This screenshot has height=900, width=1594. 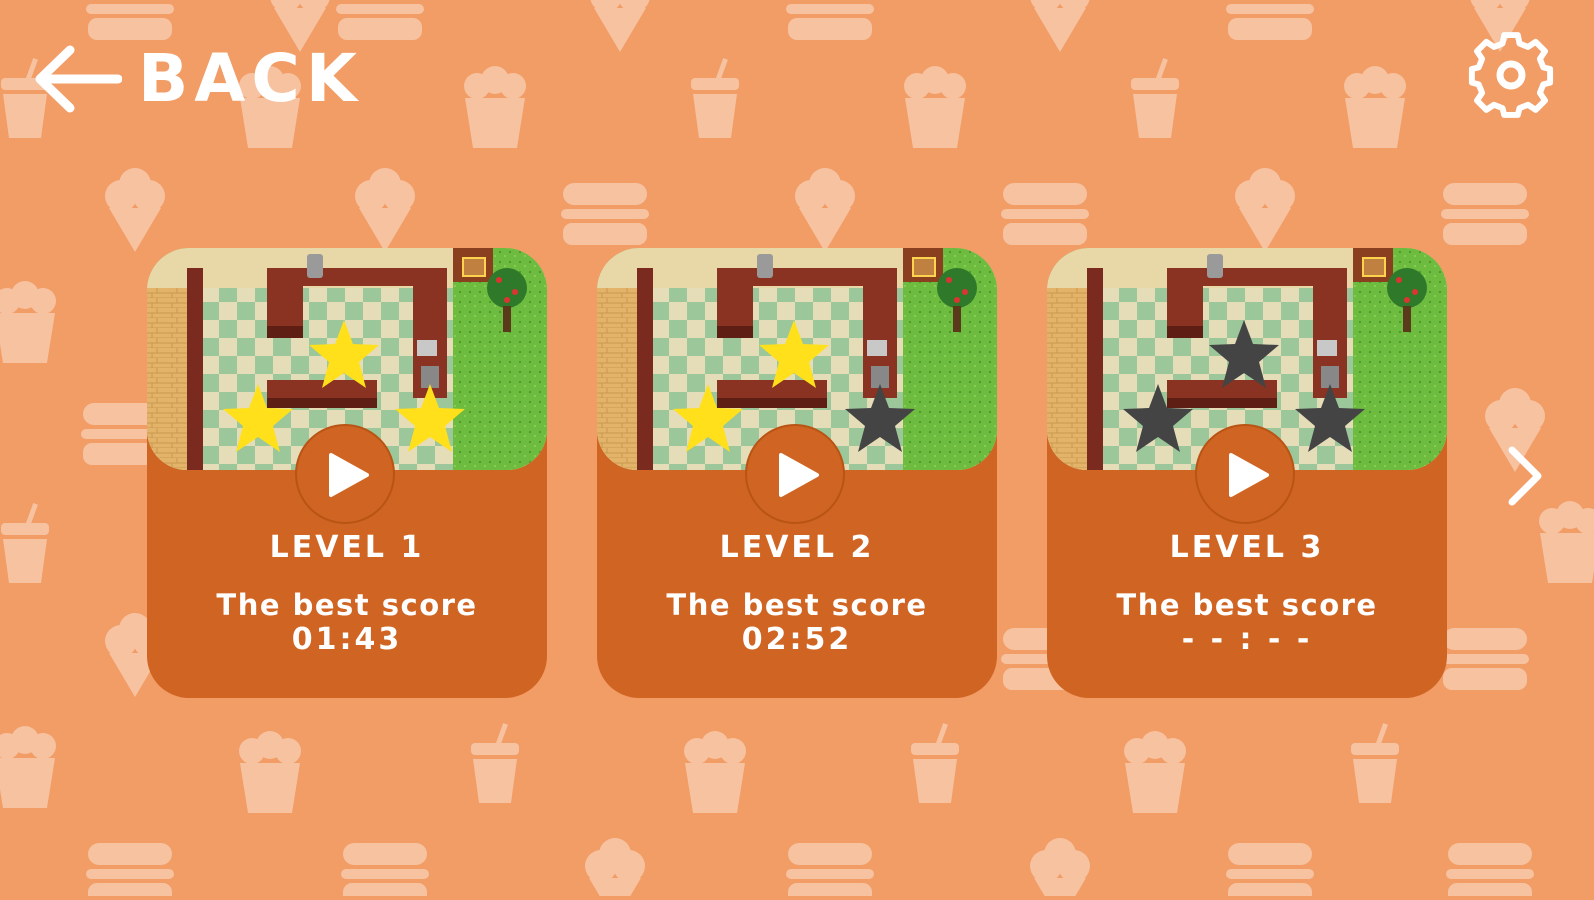 What do you see at coordinates (250, 78) in the screenshot?
I see `back-label: BACK` at bounding box center [250, 78].